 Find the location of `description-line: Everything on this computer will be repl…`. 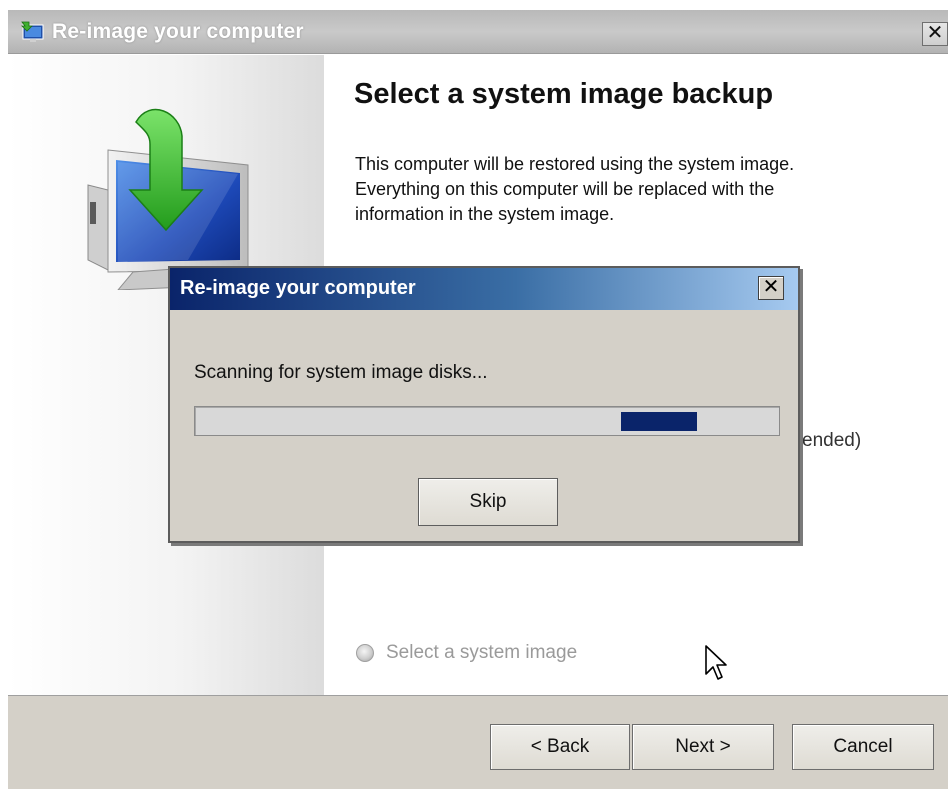

description-line: Everything on this computer will be repl… is located at coordinates (565, 189).